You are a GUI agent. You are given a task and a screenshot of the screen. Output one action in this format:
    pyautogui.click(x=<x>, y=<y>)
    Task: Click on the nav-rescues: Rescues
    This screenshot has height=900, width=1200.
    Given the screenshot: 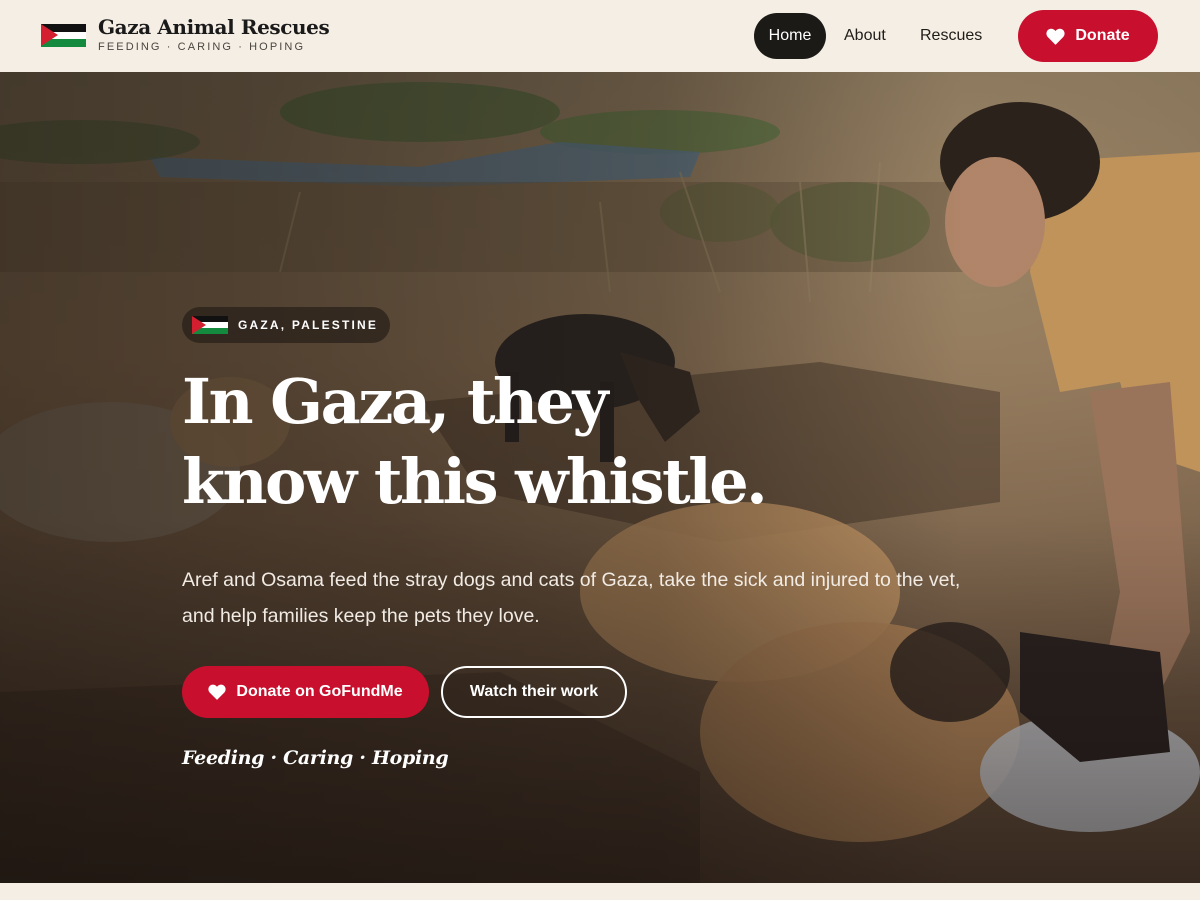 What is the action you would take?
    pyautogui.click(x=951, y=36)
    